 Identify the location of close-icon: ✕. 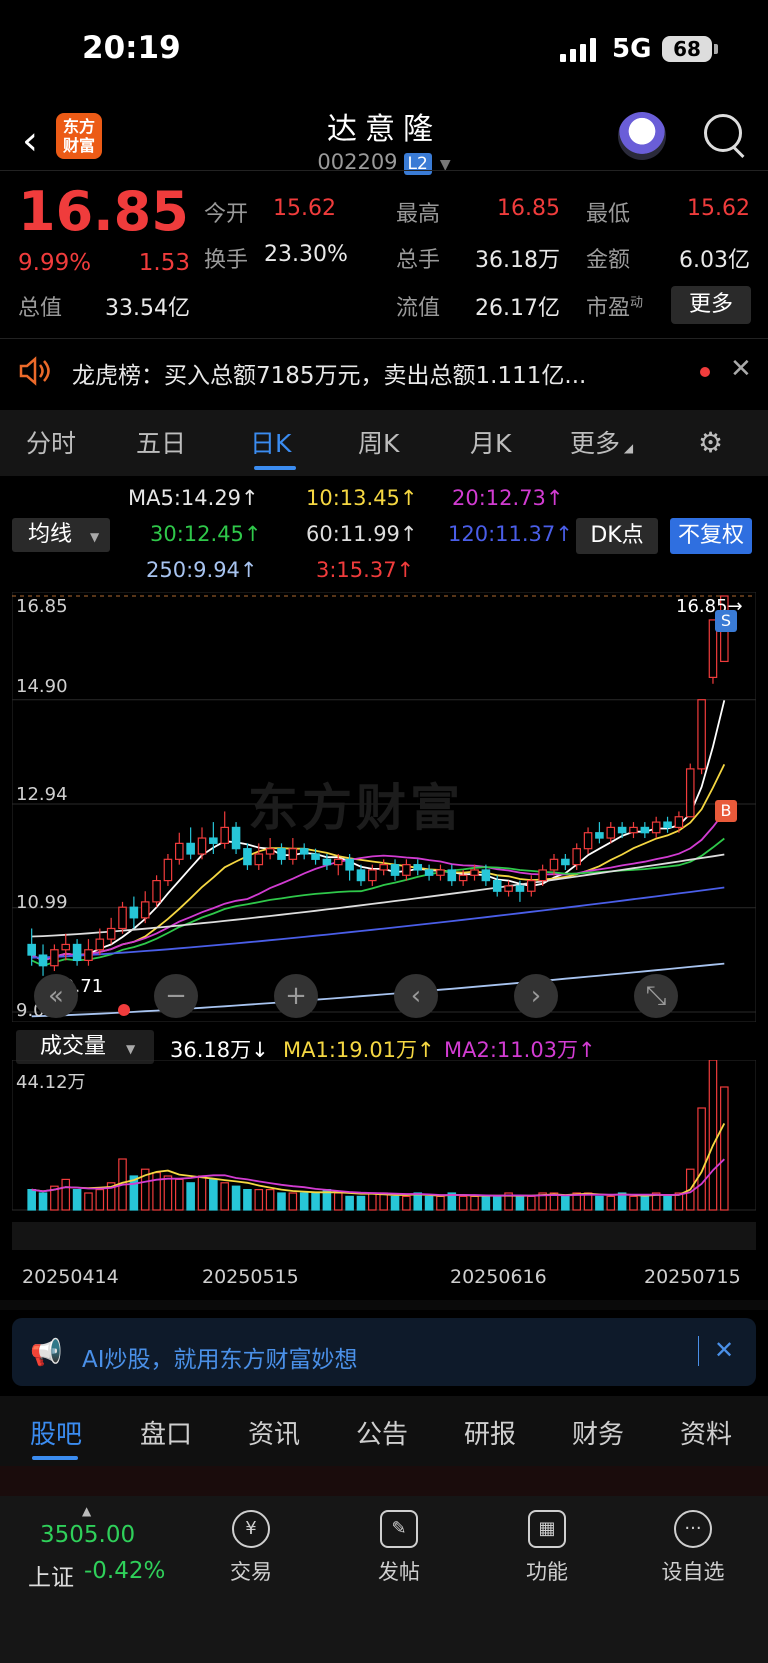
(741, 369).